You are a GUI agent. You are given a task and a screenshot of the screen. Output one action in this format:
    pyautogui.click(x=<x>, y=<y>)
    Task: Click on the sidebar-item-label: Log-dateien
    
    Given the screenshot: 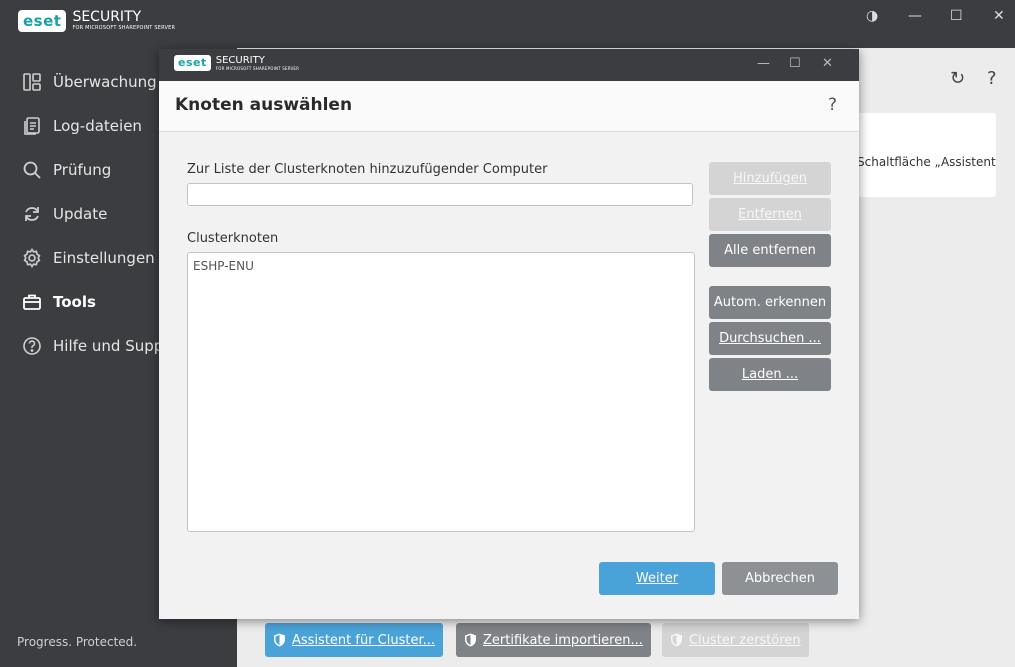 What is the action you would take?
    pyautogui.click(x=97, y=126)
    